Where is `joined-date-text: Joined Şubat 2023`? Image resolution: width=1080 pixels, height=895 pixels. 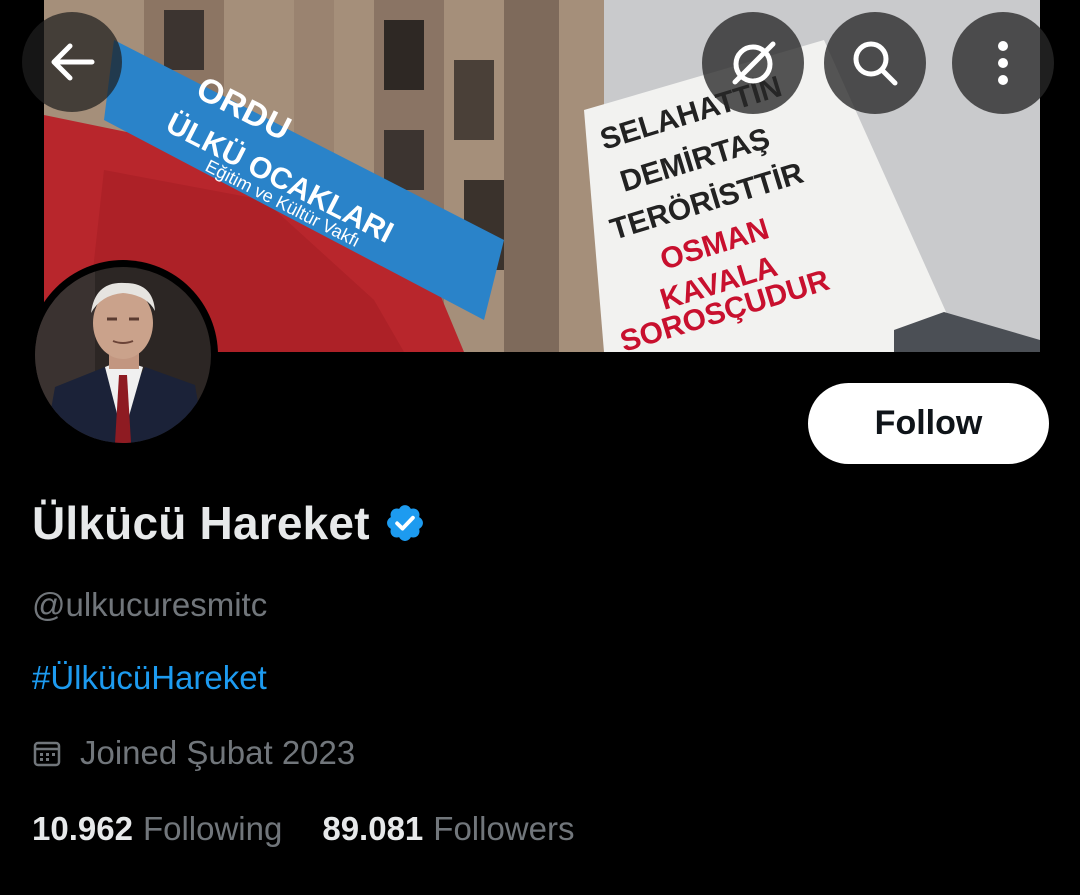
joined-date-text: Joined Şubat 2023 is located at coordinates (218, 752).